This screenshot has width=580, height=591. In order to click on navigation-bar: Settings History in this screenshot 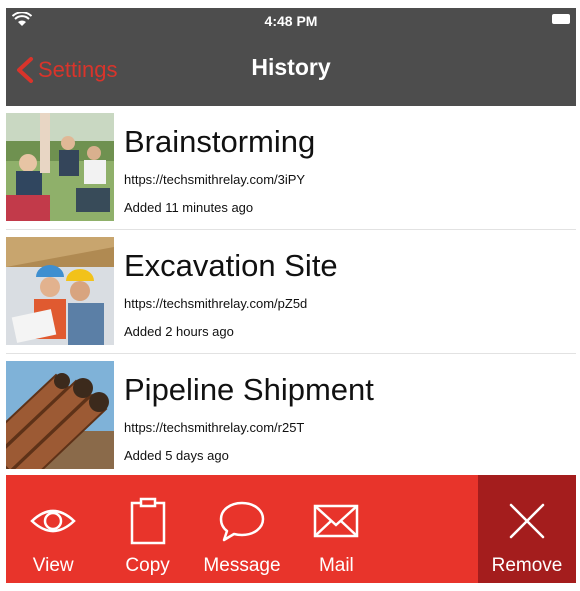, I will do `click(291, 70)`.